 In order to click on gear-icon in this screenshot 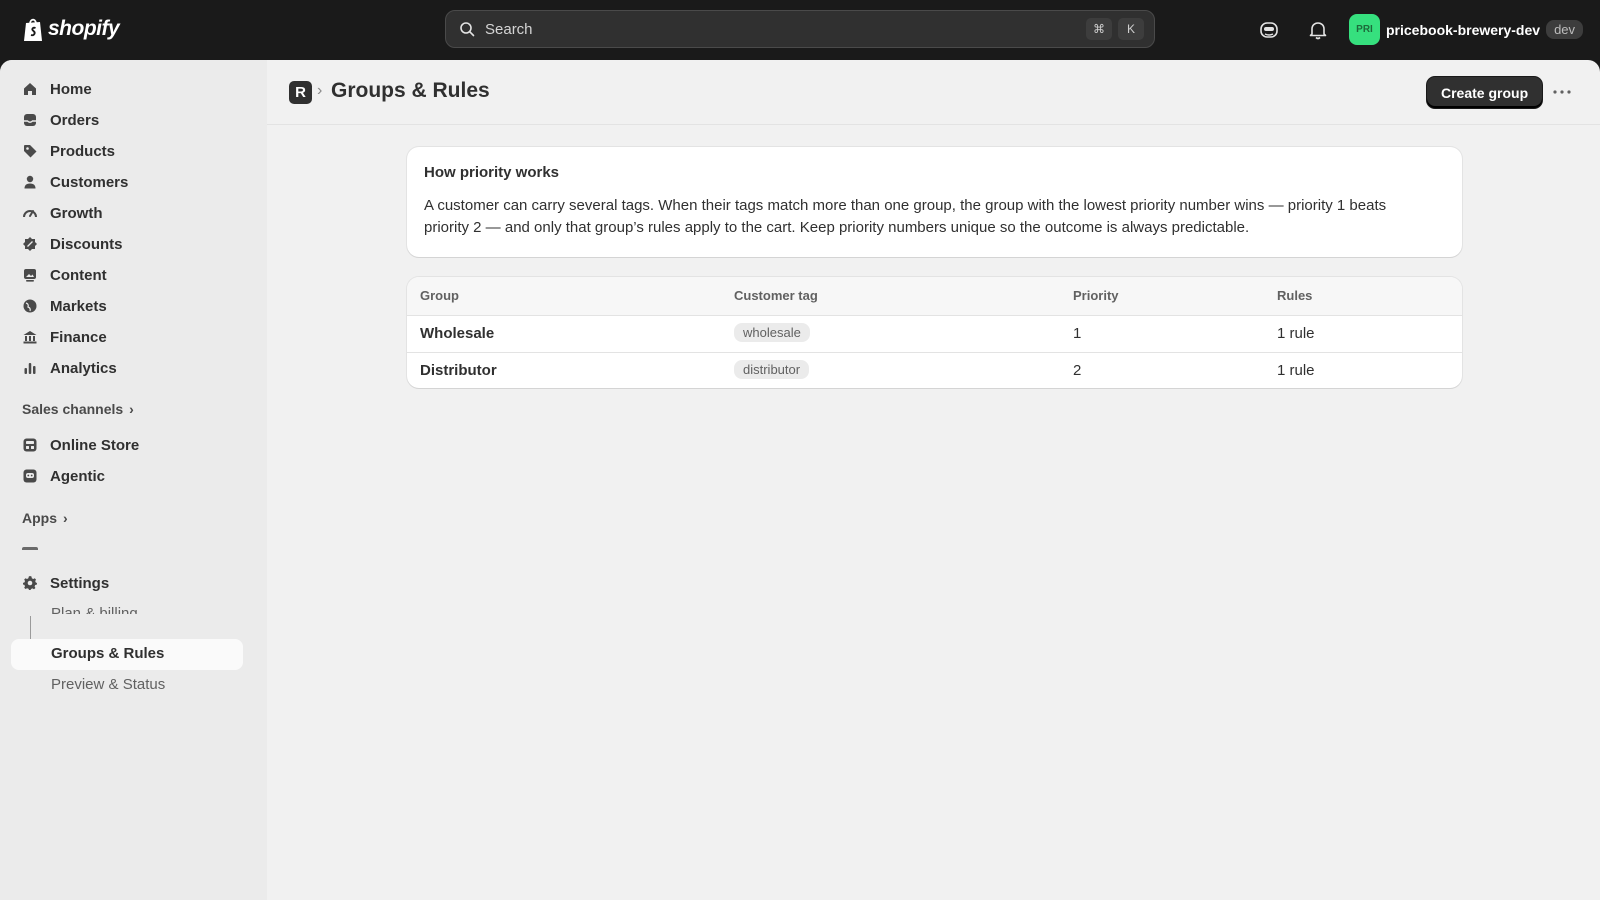, I will do `click(30, 583)`.